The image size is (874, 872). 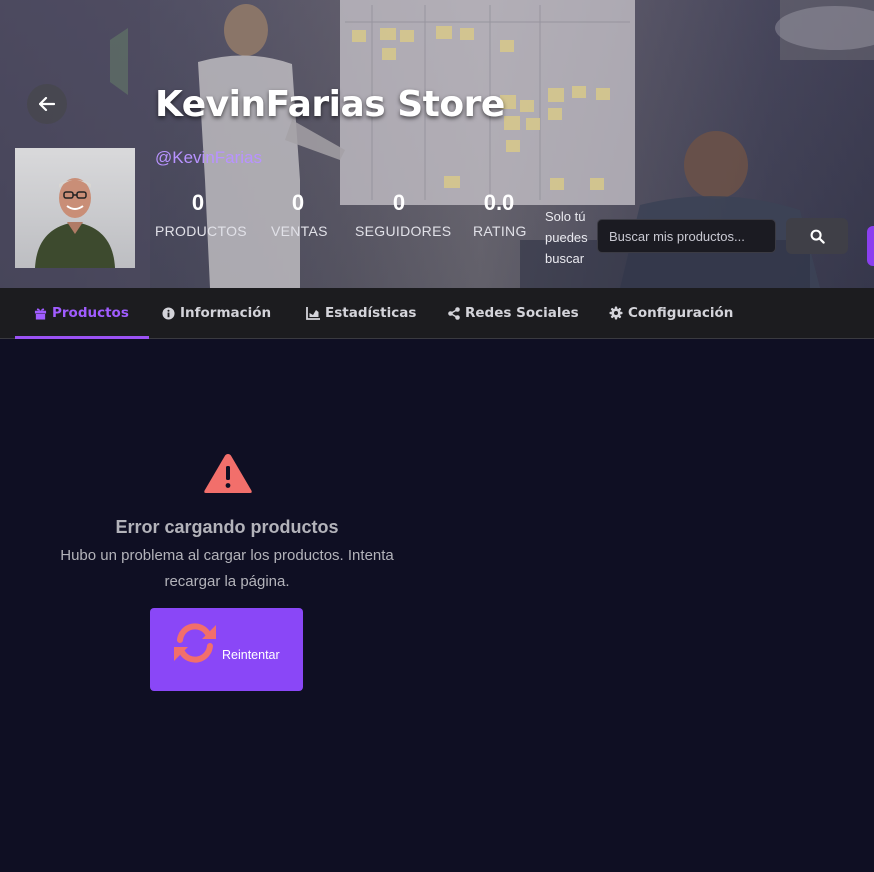 I want to click on arrow-left-icon, so click(x=47, y=104).